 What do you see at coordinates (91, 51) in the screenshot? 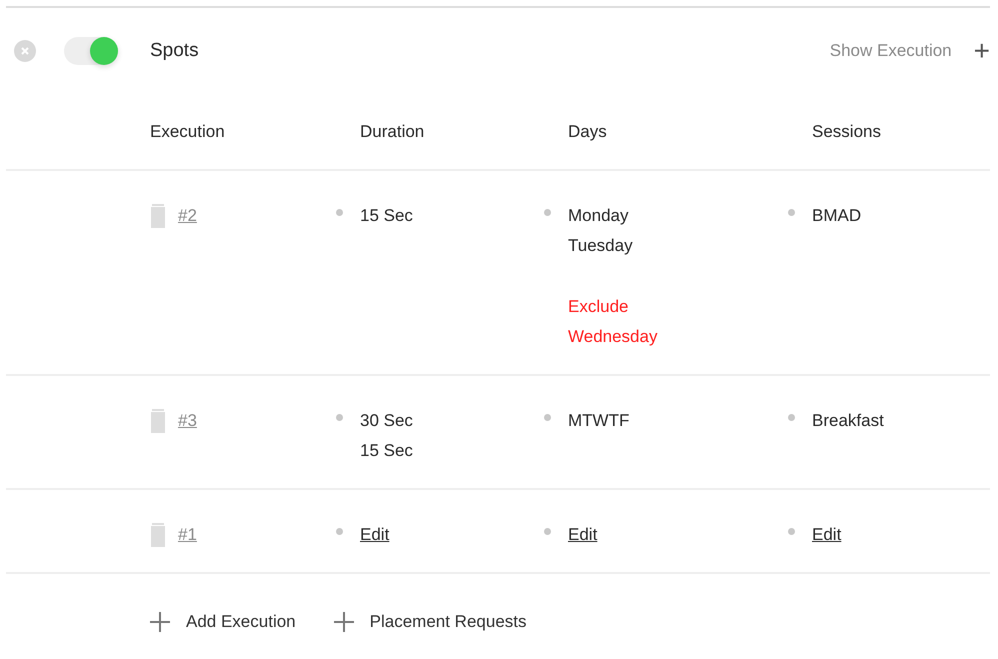
I see `toggle-switch` at bounding box center [91, 51].